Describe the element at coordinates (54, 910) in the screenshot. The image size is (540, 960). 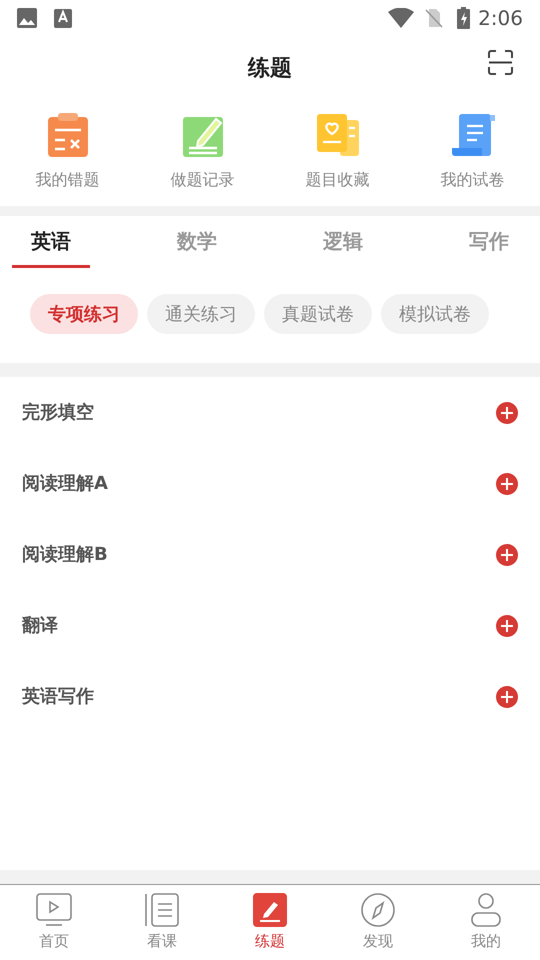
I see `video-screen-icon` at that location.